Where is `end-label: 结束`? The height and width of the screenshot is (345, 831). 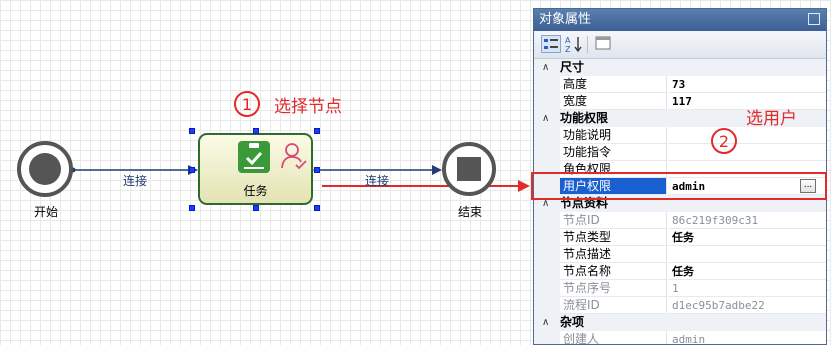 end-label: 结束 is located at coordinates (470, 212).